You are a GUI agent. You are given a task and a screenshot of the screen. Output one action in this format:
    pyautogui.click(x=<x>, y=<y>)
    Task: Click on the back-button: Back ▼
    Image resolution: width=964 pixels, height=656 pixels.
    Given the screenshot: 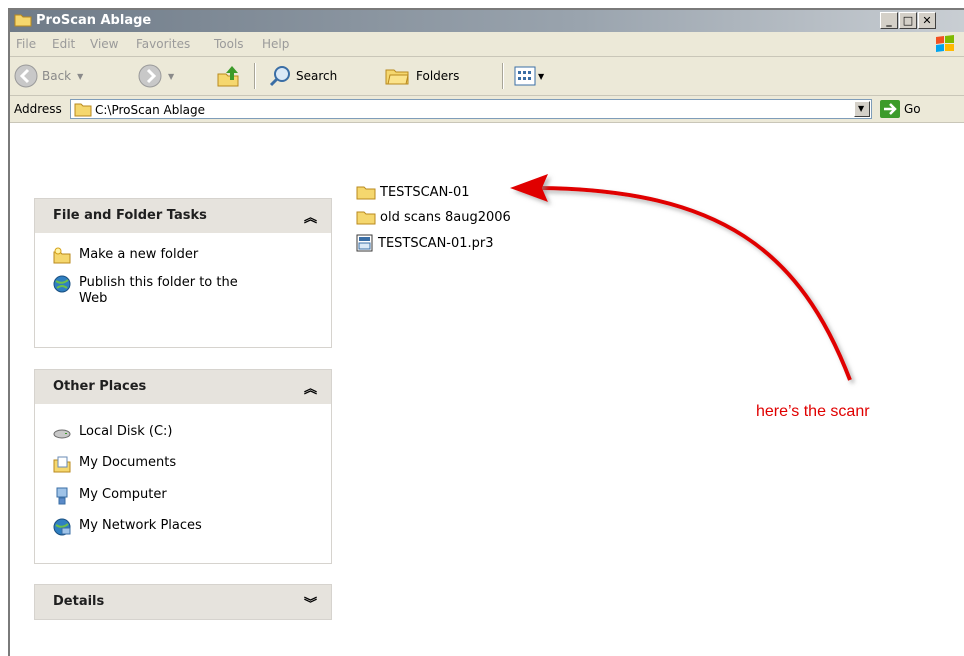 What is the action you would take?
    pyautogui.click(x=48, y=76)
    